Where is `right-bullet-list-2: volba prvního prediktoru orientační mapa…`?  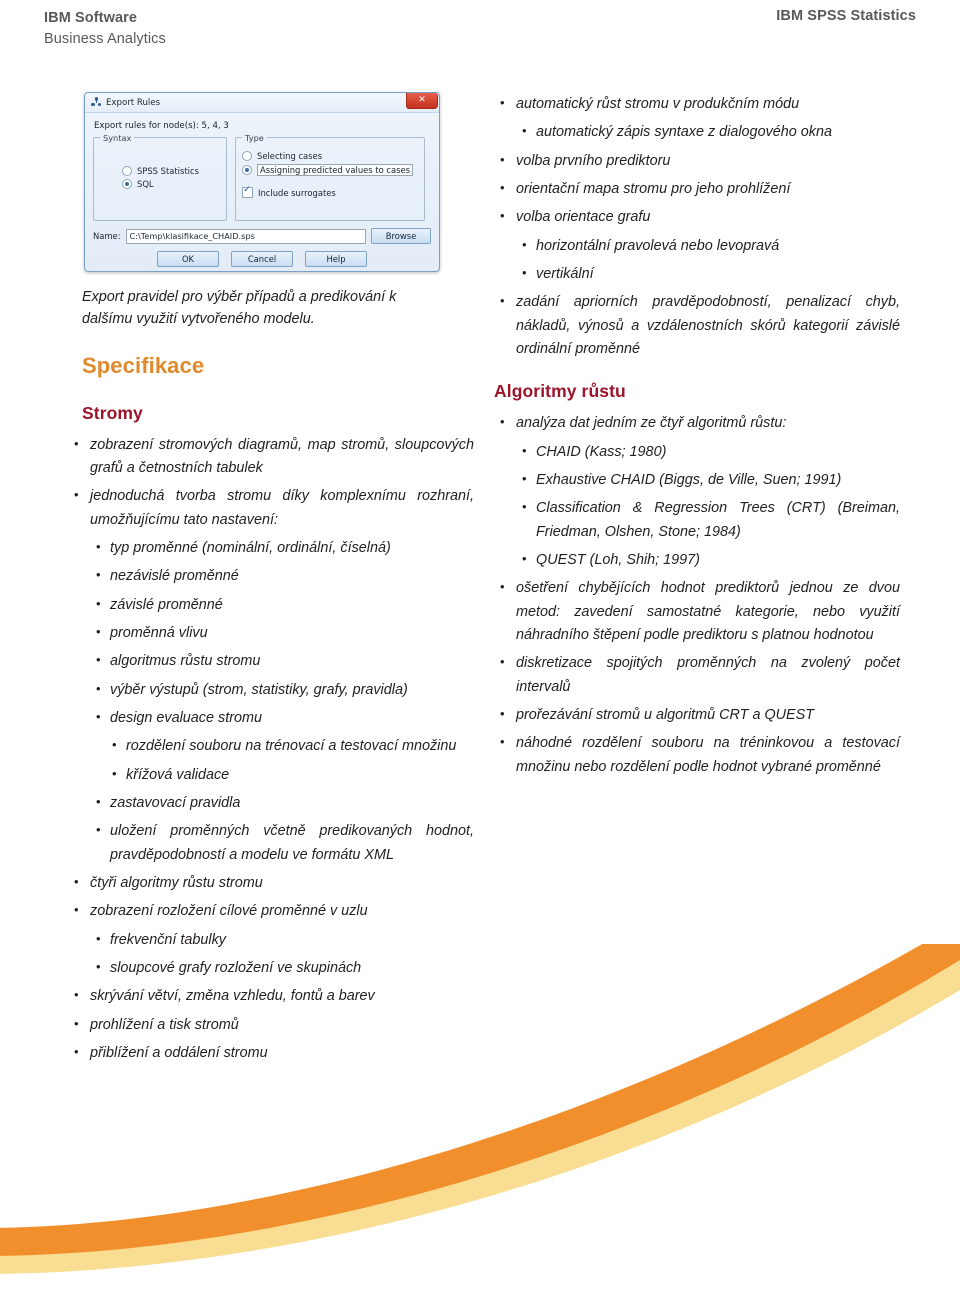 right-bullet-list-2: volba prvního prediktoru orientační mapa… is located at coordinates (694, 189).